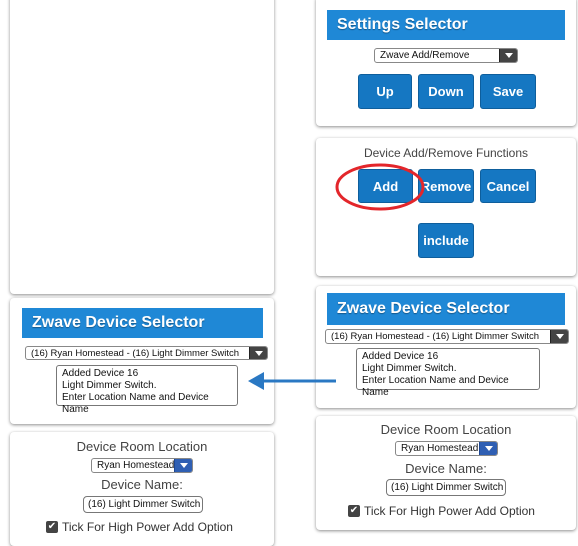  Describe the element at coordinates (508, 186) in the screenshot. I see `cancel-button: Cancel` at that location.